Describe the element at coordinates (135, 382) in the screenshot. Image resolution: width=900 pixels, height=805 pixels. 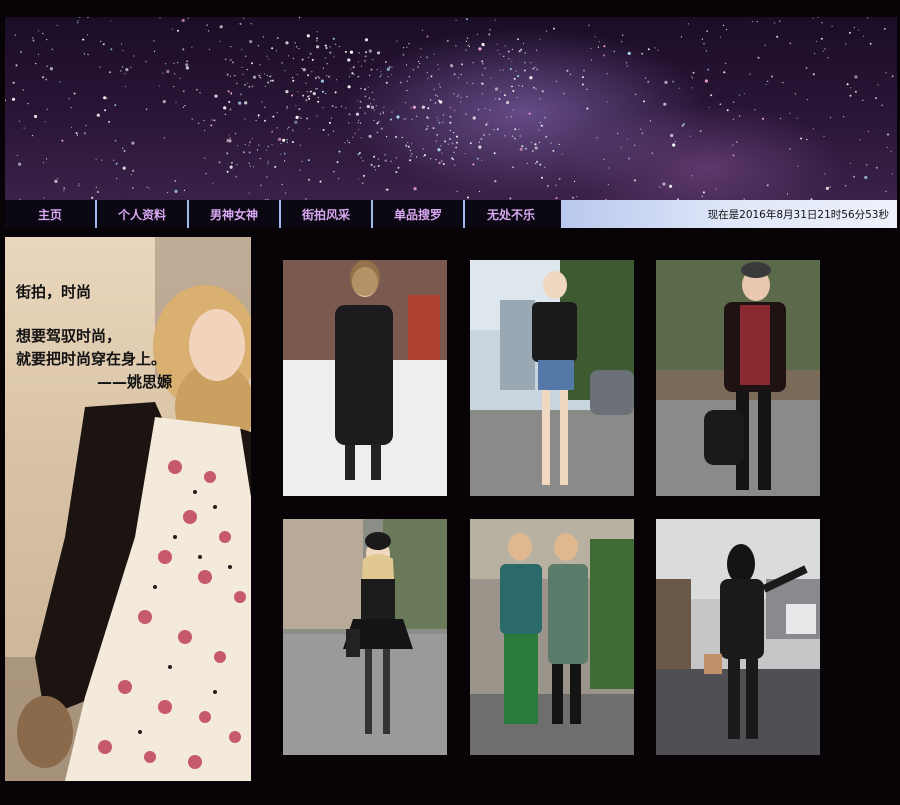
I see `hero-quote-author: ——姚思嫄` at that location.